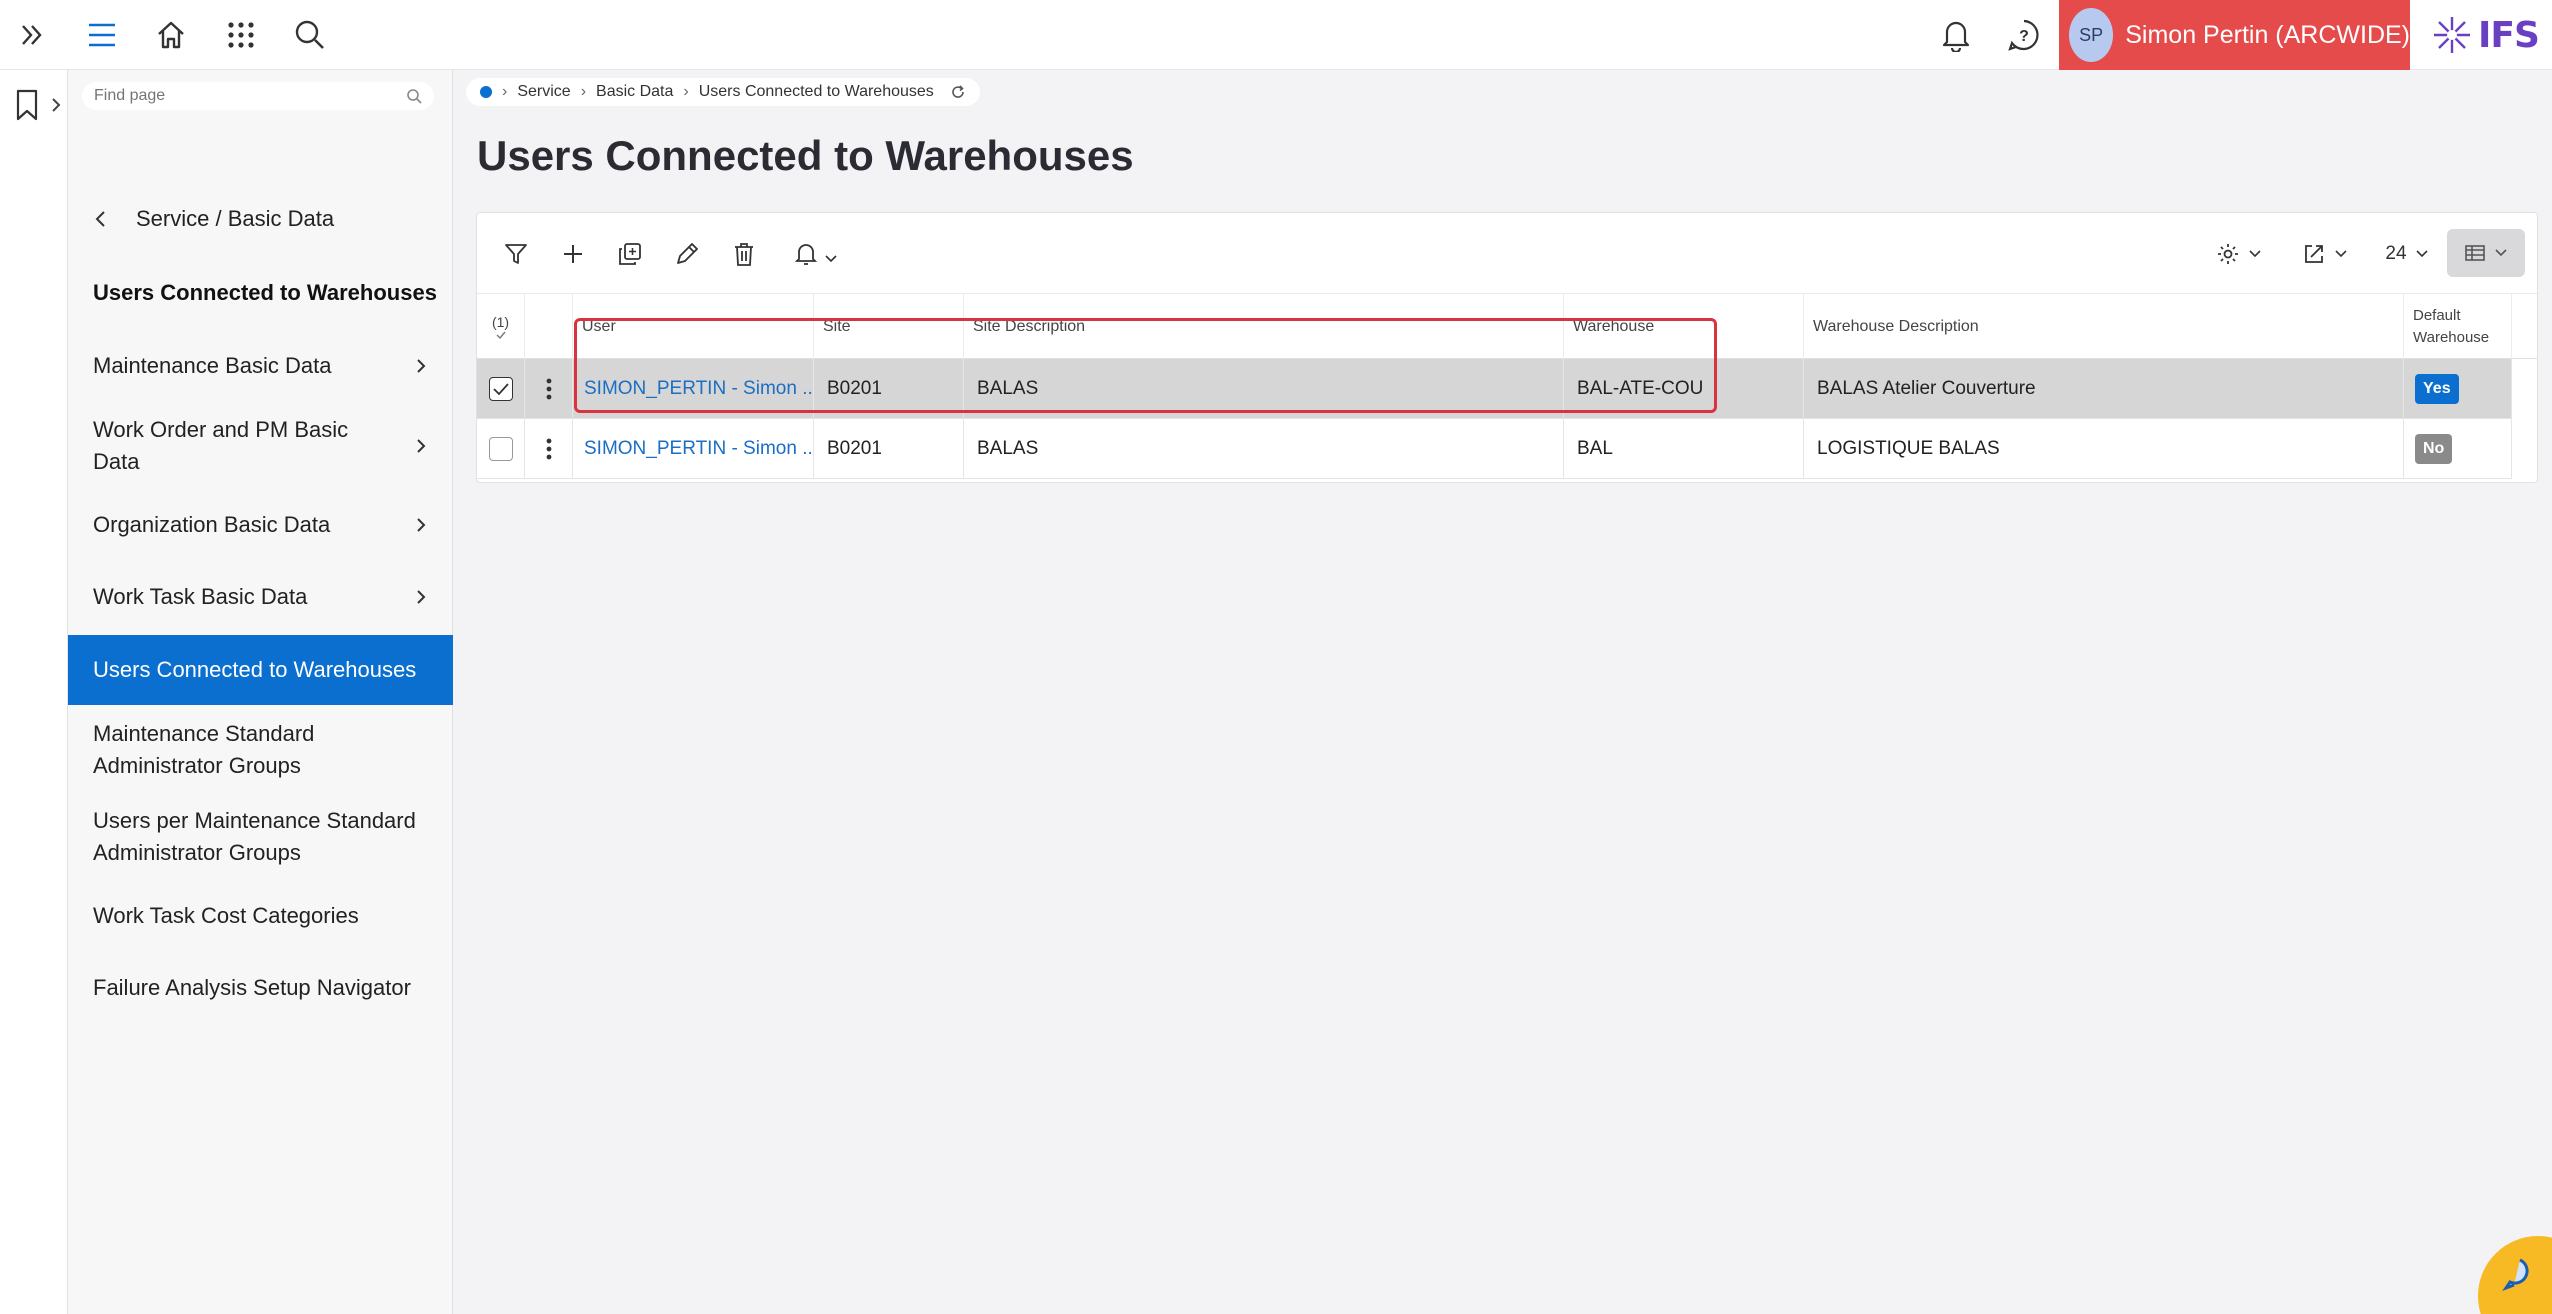 The image size is (2552, 1314). What do you see at coordinates (1264, 389) in the screenshot?
I see `cell-site-description: BALAS` at bounding box center [1264, 389].